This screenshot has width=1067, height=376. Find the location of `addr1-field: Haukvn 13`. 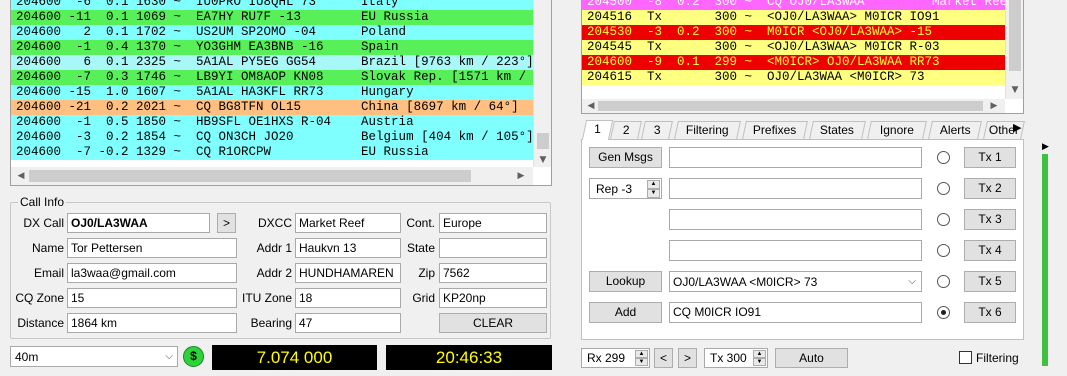

addr1-field: Haukvn 13 is located at coordinates (348, 248).